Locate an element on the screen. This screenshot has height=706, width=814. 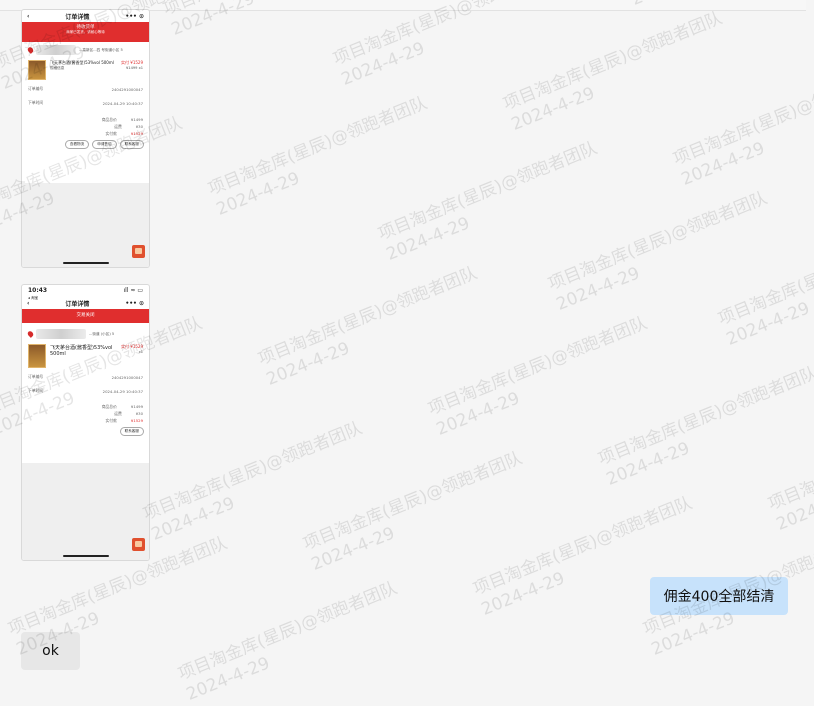
after-sale-button: 申请售后 is located at coordinates (104, 144).